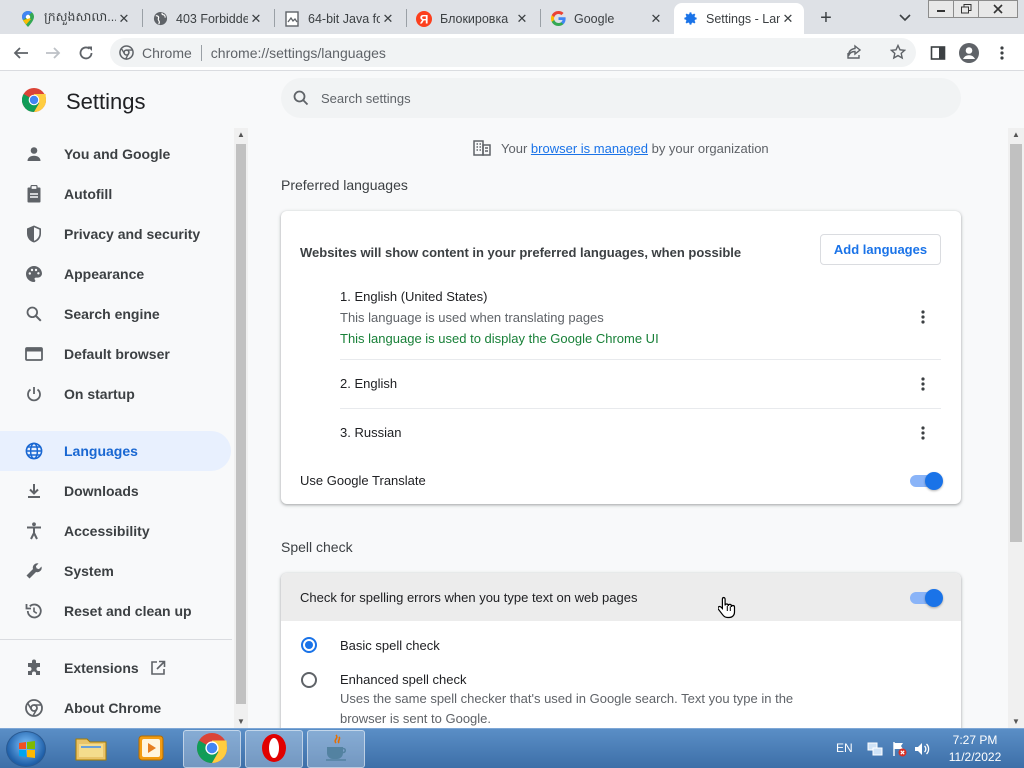 This screenshot has height=768, width=1024. I want to click on sidebar-item-search-engine: Search engine, so click(115, 314).